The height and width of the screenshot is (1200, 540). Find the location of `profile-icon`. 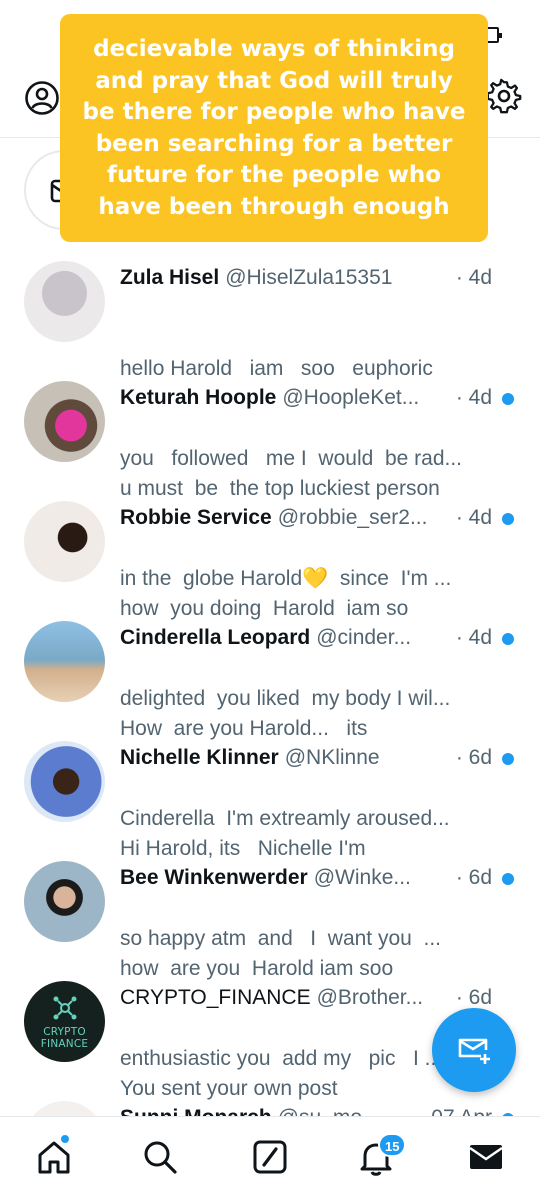

profile-icon is located at coordinates (42, 98).